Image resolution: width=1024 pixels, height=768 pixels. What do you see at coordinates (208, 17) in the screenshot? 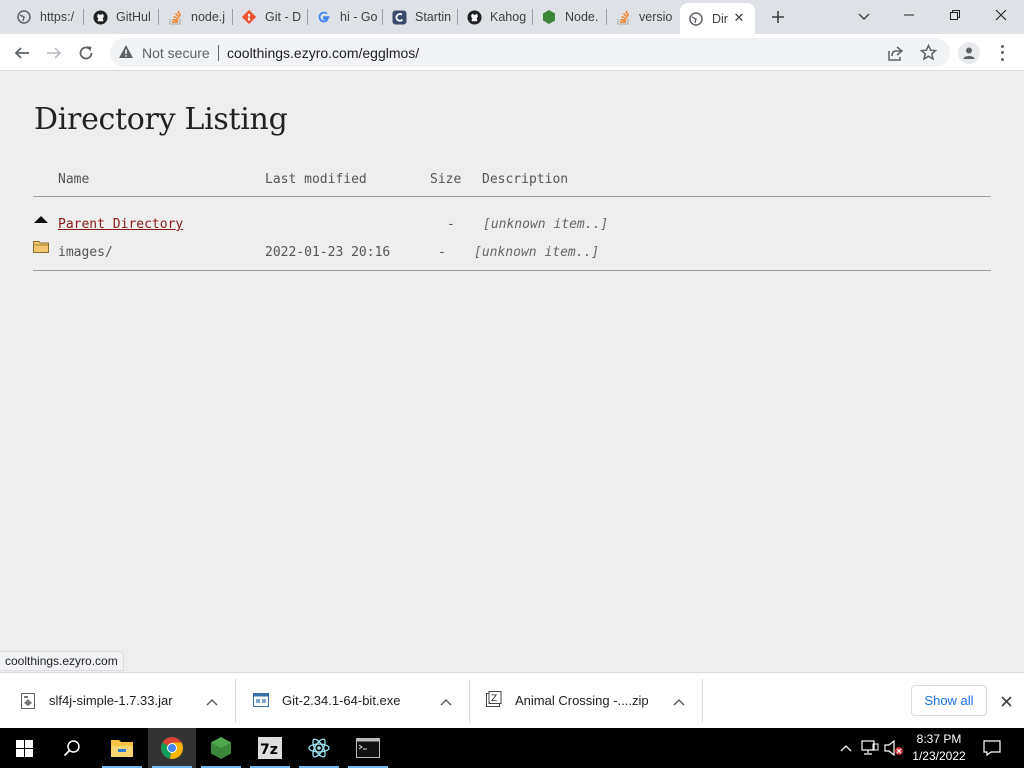
I see `tab-title: node.j` at bounding box center [208, 17].